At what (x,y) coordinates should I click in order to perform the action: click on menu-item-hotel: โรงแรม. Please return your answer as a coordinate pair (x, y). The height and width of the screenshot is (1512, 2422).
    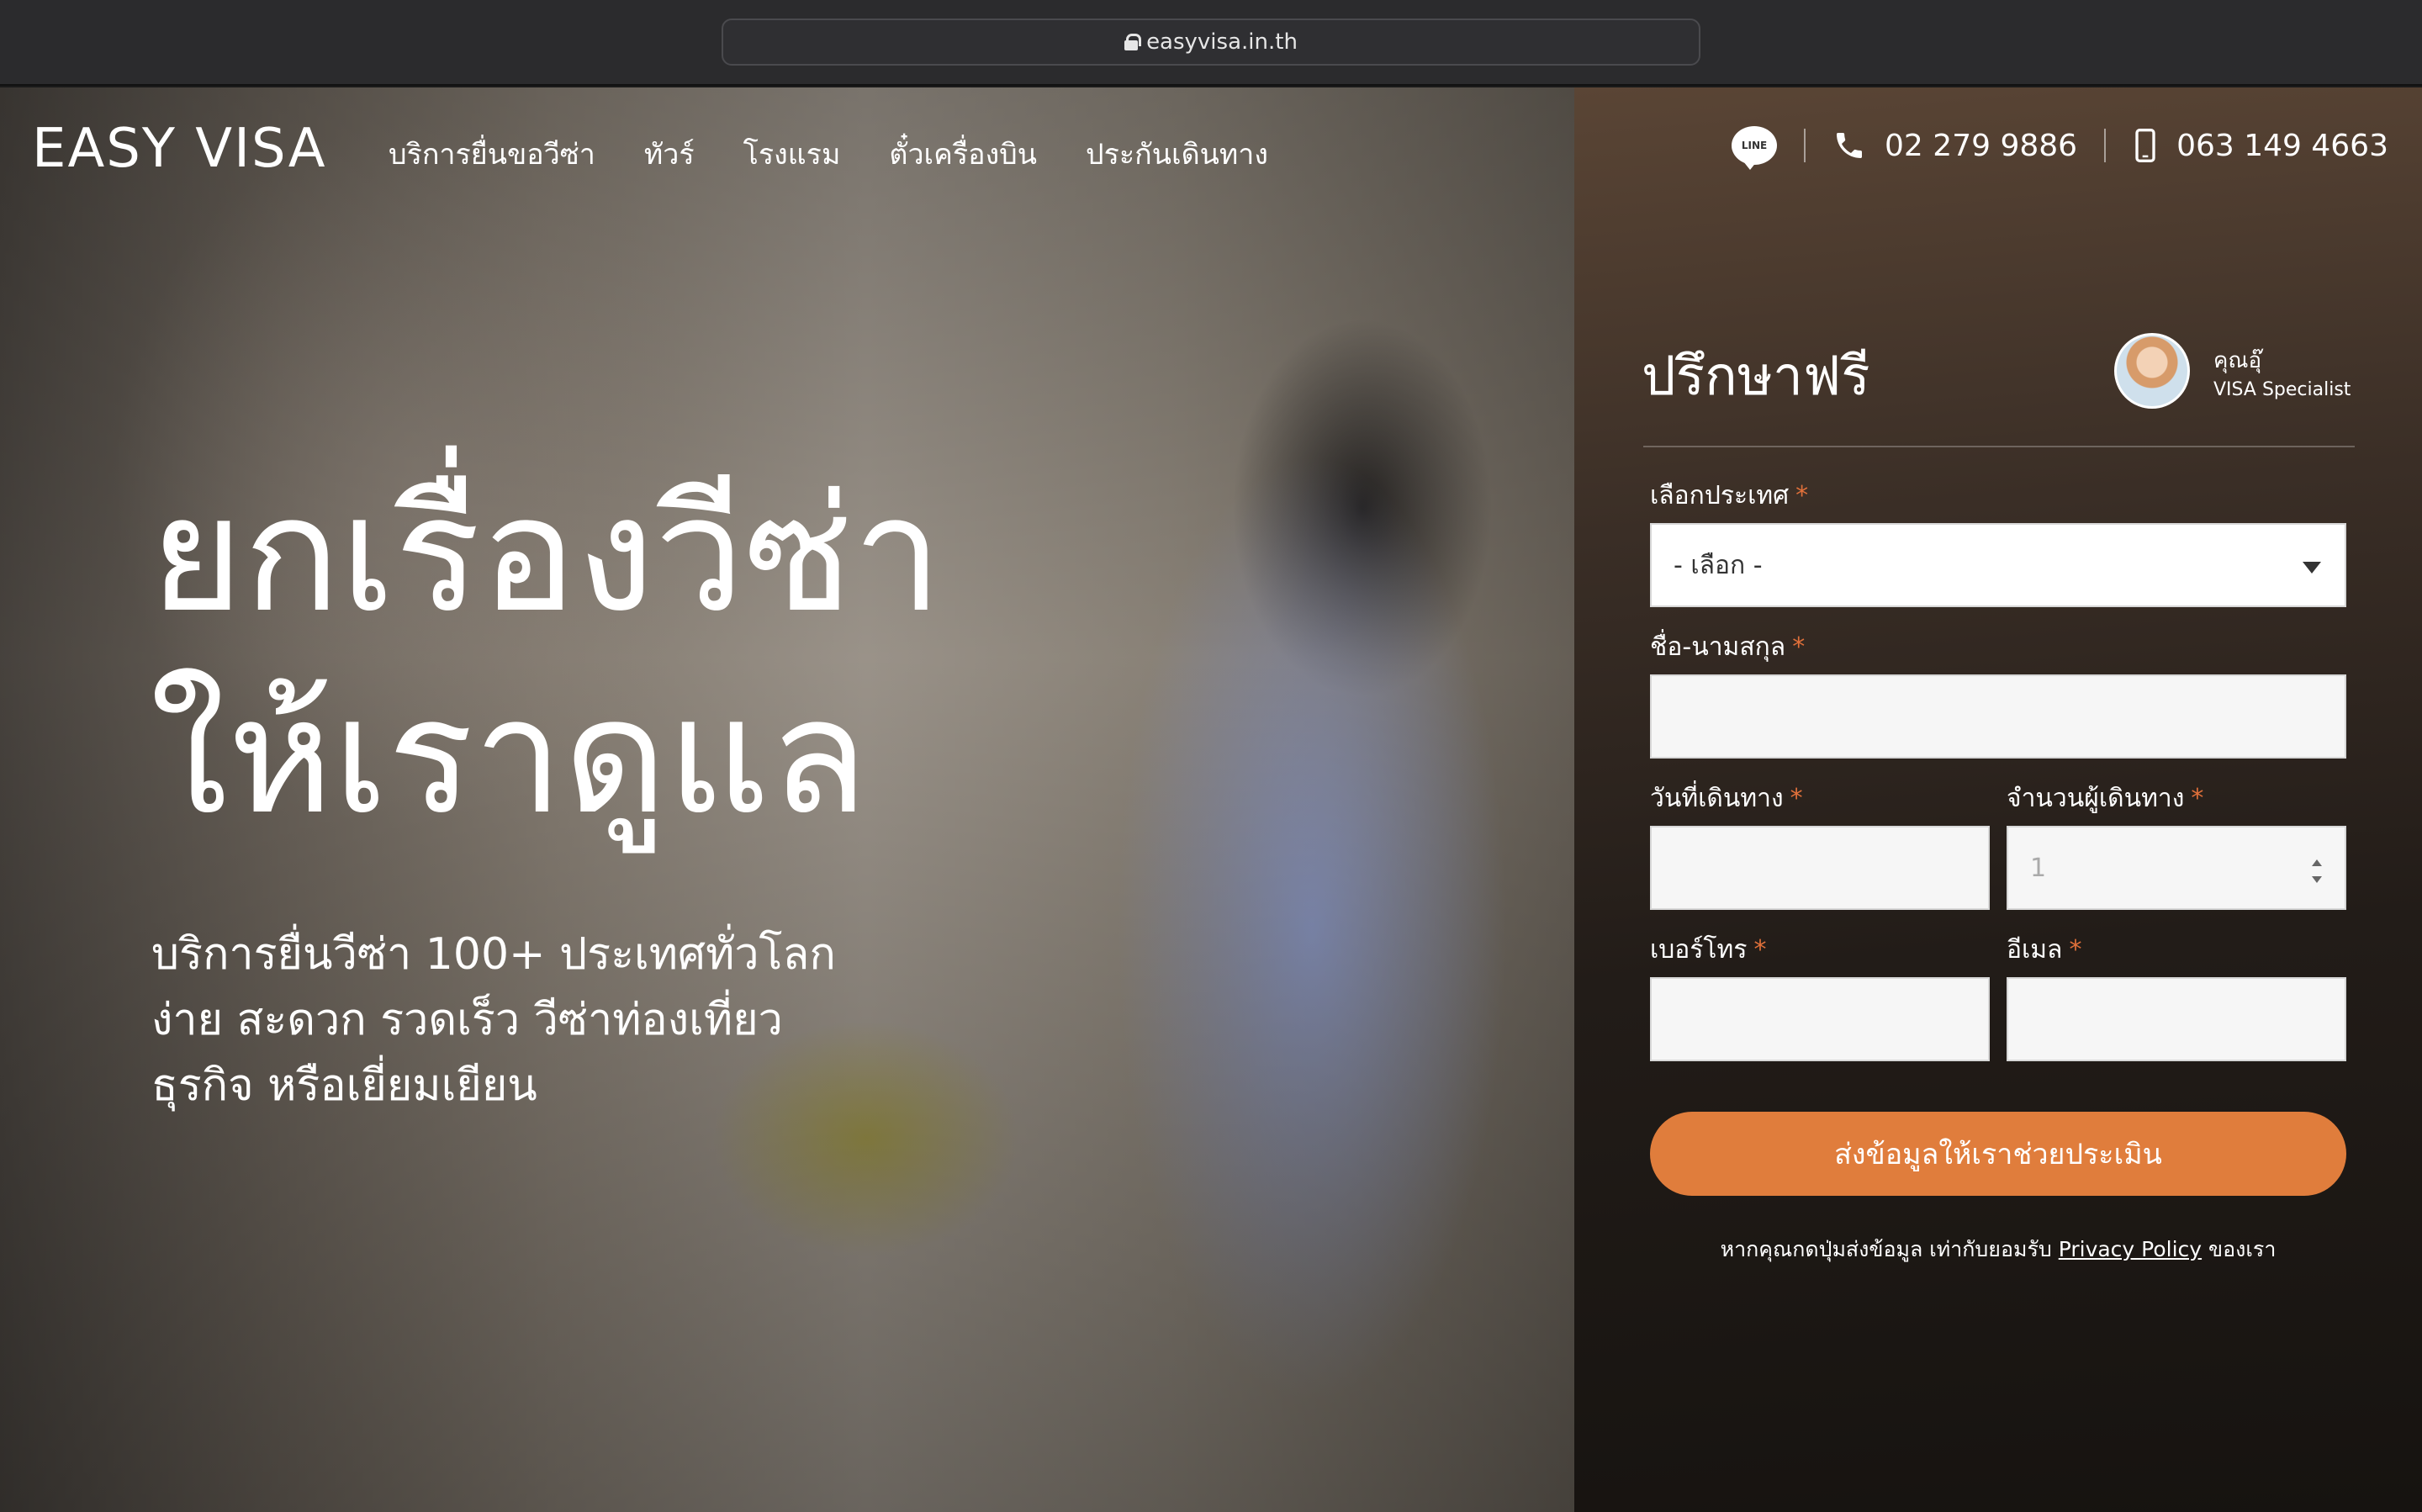
    Looking at the image, I should click on (792, 154).